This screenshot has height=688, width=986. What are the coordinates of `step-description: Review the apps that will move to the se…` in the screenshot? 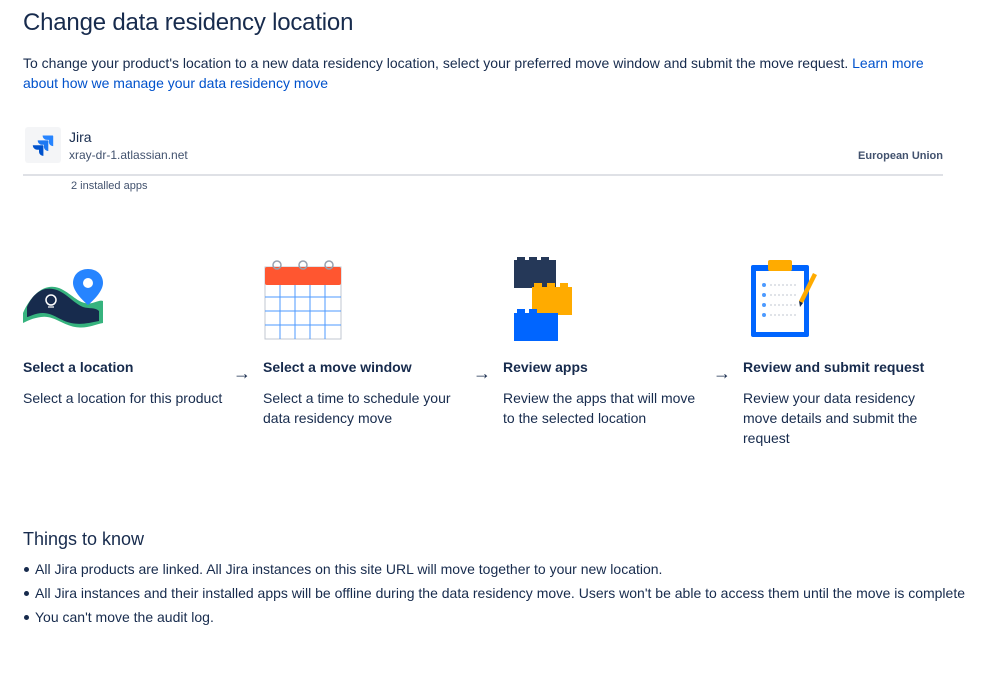 It's located at (599, 408).